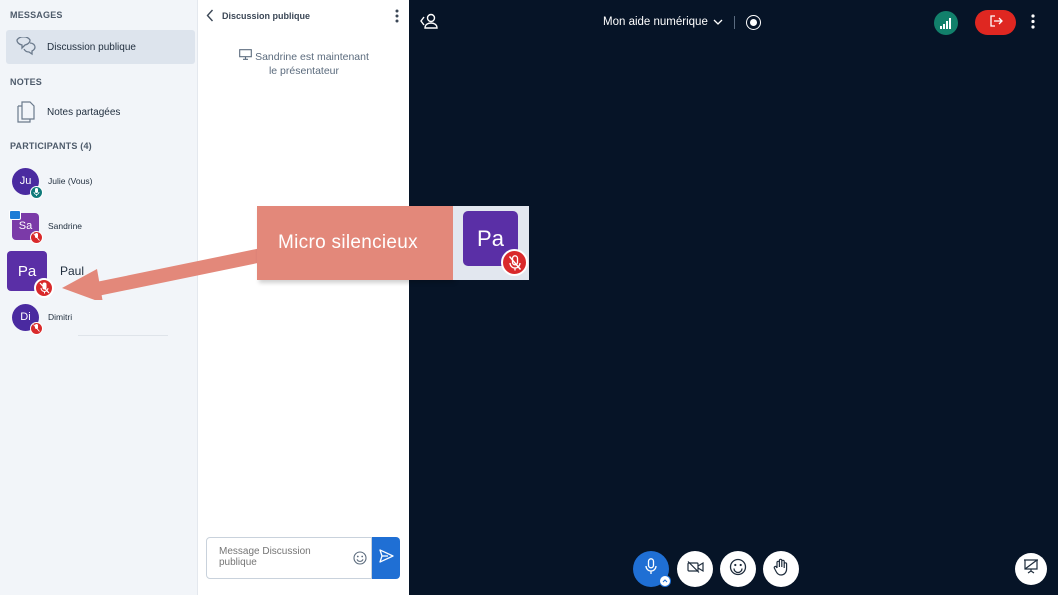 This screenshot has width=1058, height=595. What do you see at coordinates (51, 146) in the screenshot?
I see `participants-section-title: PARTICIPANTS (4)` at bounding box center [51, 146].